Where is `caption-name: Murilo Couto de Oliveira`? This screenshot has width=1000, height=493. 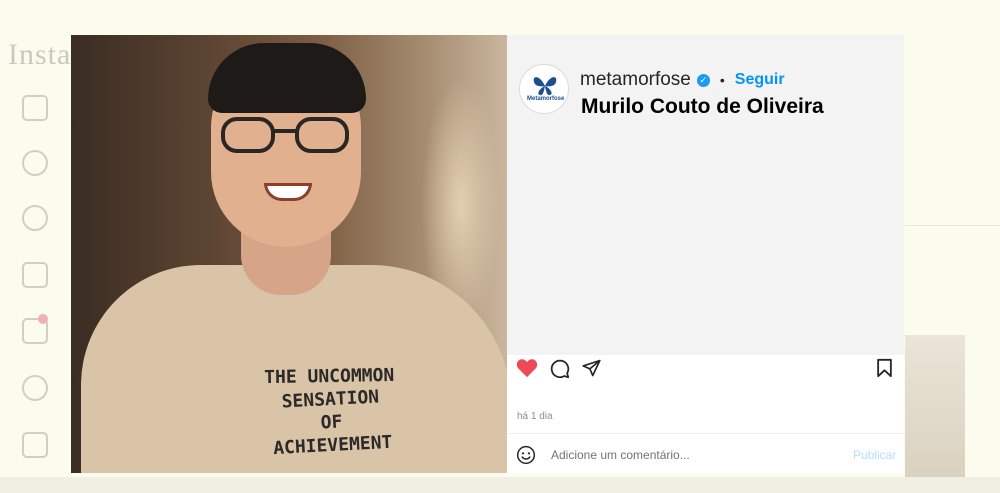
caption-name: Murilo Couto de Oliveira is located at coordinates (702, 106).